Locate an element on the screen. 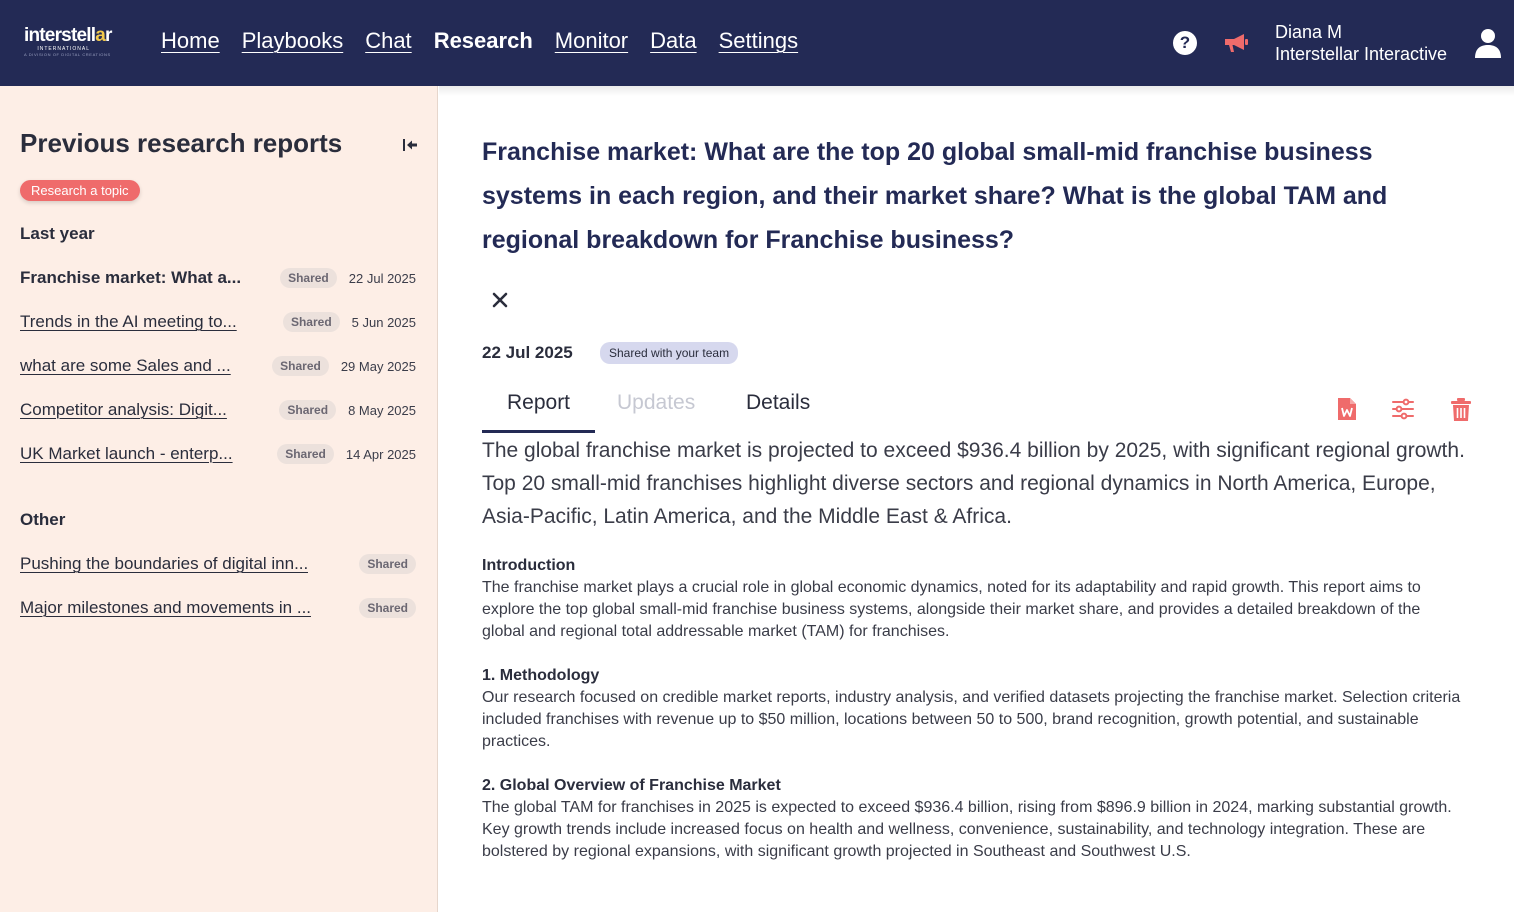  nav-chat: Chat is located at coordinates (388, 41).